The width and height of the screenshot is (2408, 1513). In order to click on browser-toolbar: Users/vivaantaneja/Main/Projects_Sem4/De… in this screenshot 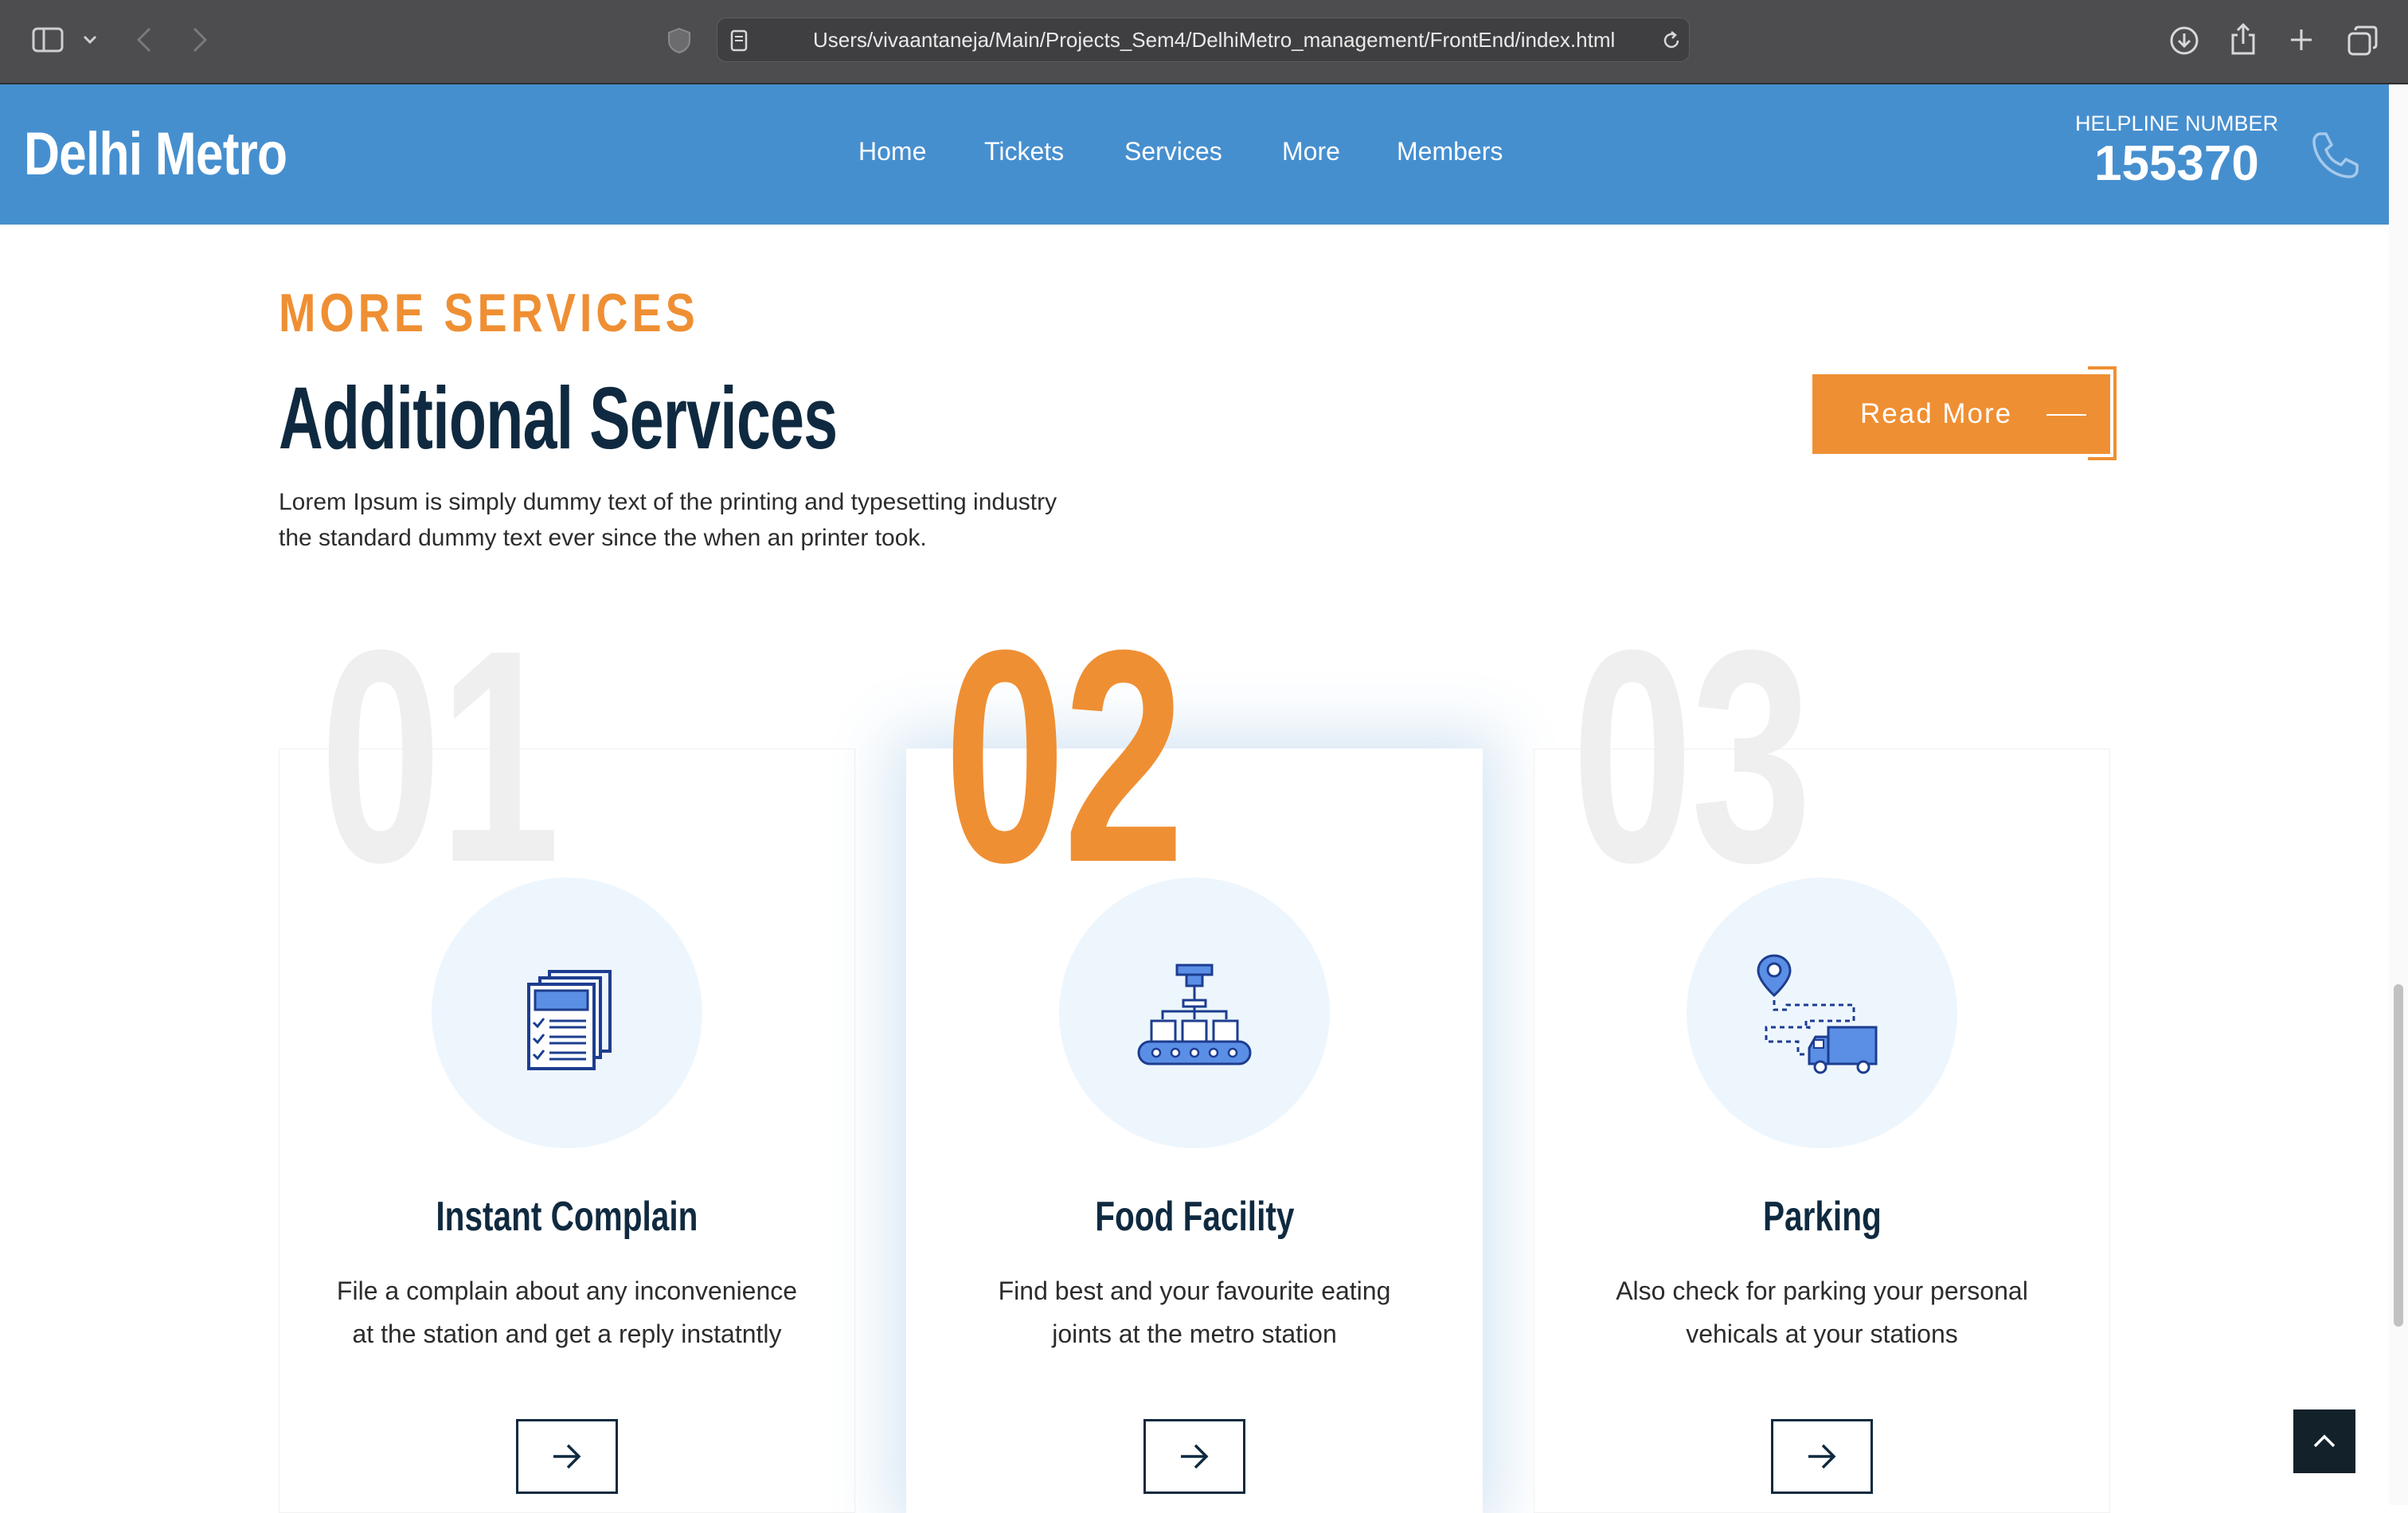, I will do `click(1204, 42)`.